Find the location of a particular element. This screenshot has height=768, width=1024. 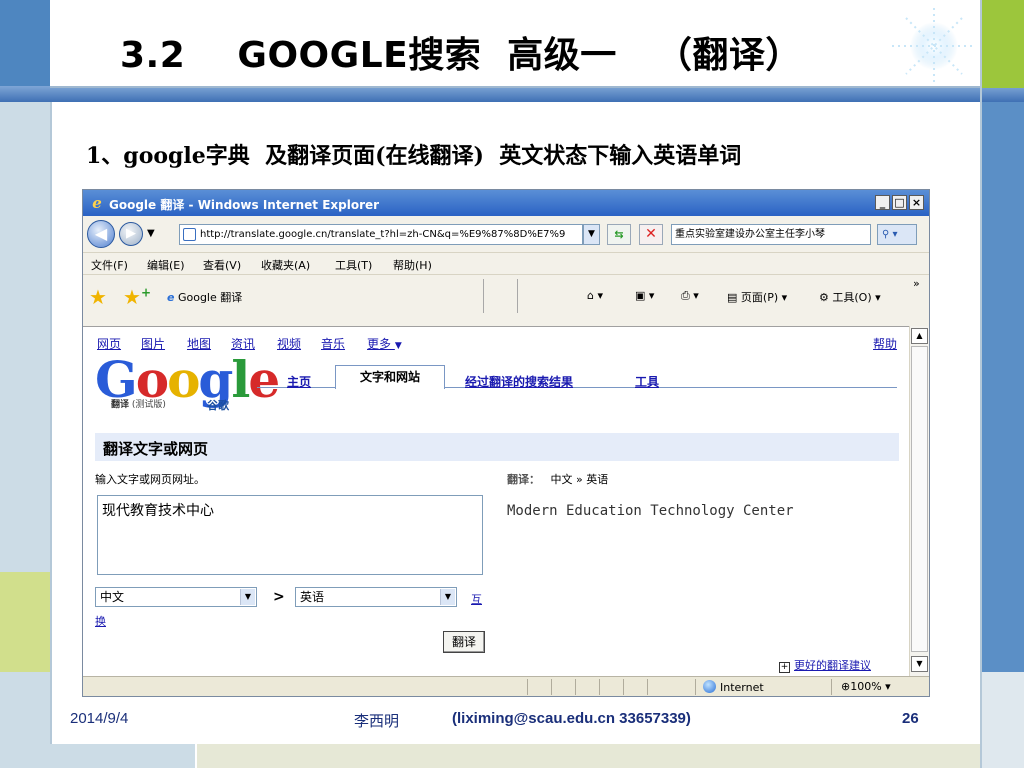

title-band is located at coordinates (512, 94).